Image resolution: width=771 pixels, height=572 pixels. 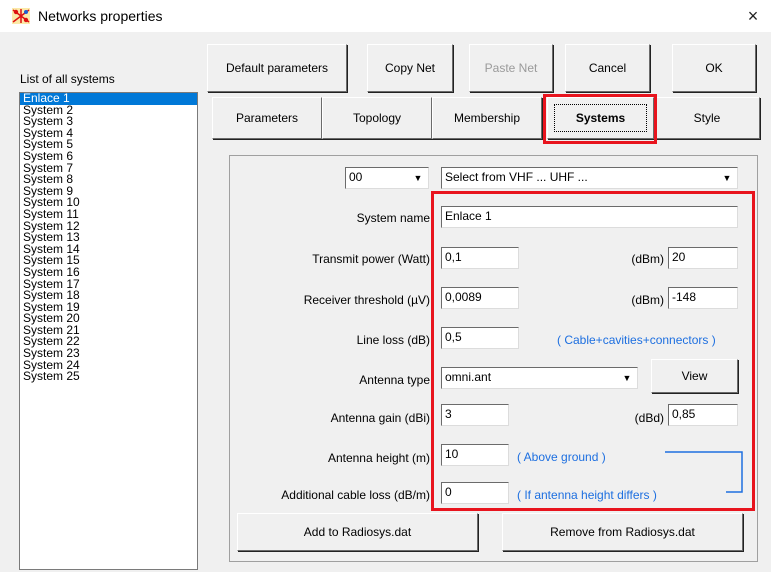 I want to click on copy-net-button: Copy Net, so click(x=410, y=68).